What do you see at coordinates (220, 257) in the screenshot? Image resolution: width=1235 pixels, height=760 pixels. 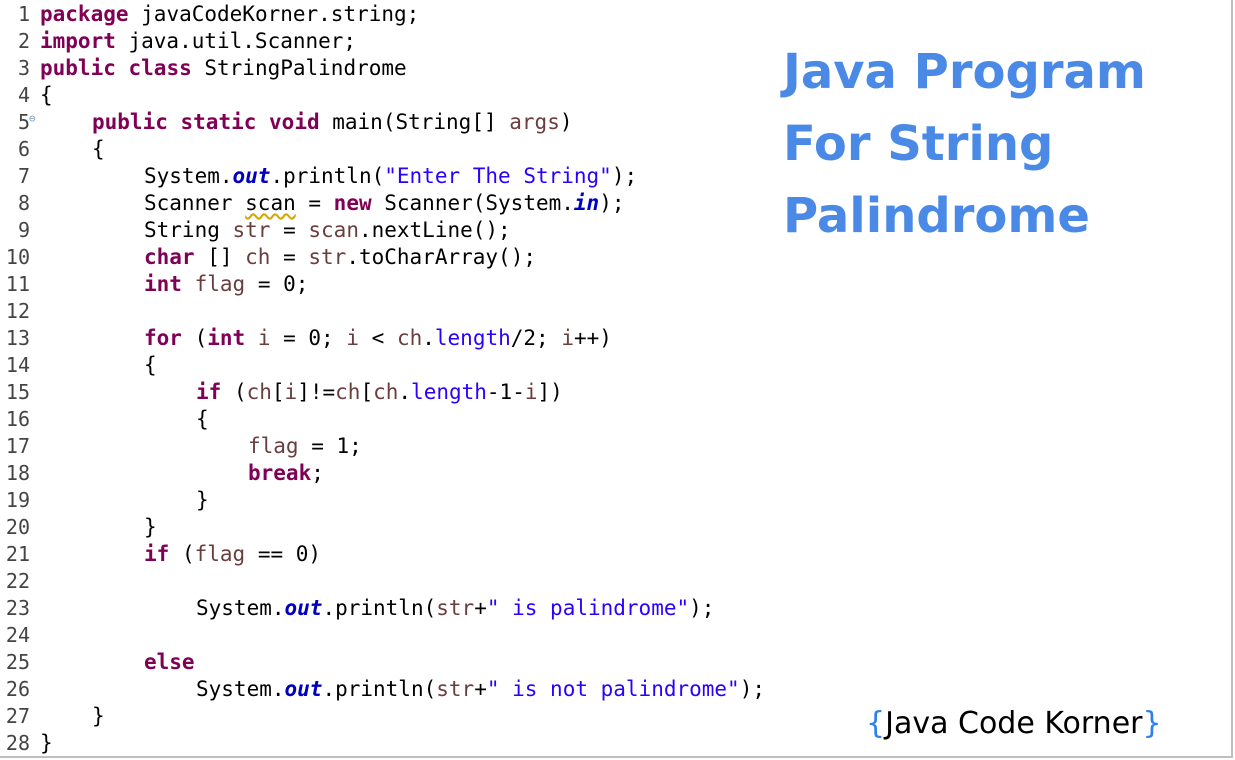 I see `code-token: []` at bounding box center [220, 257].